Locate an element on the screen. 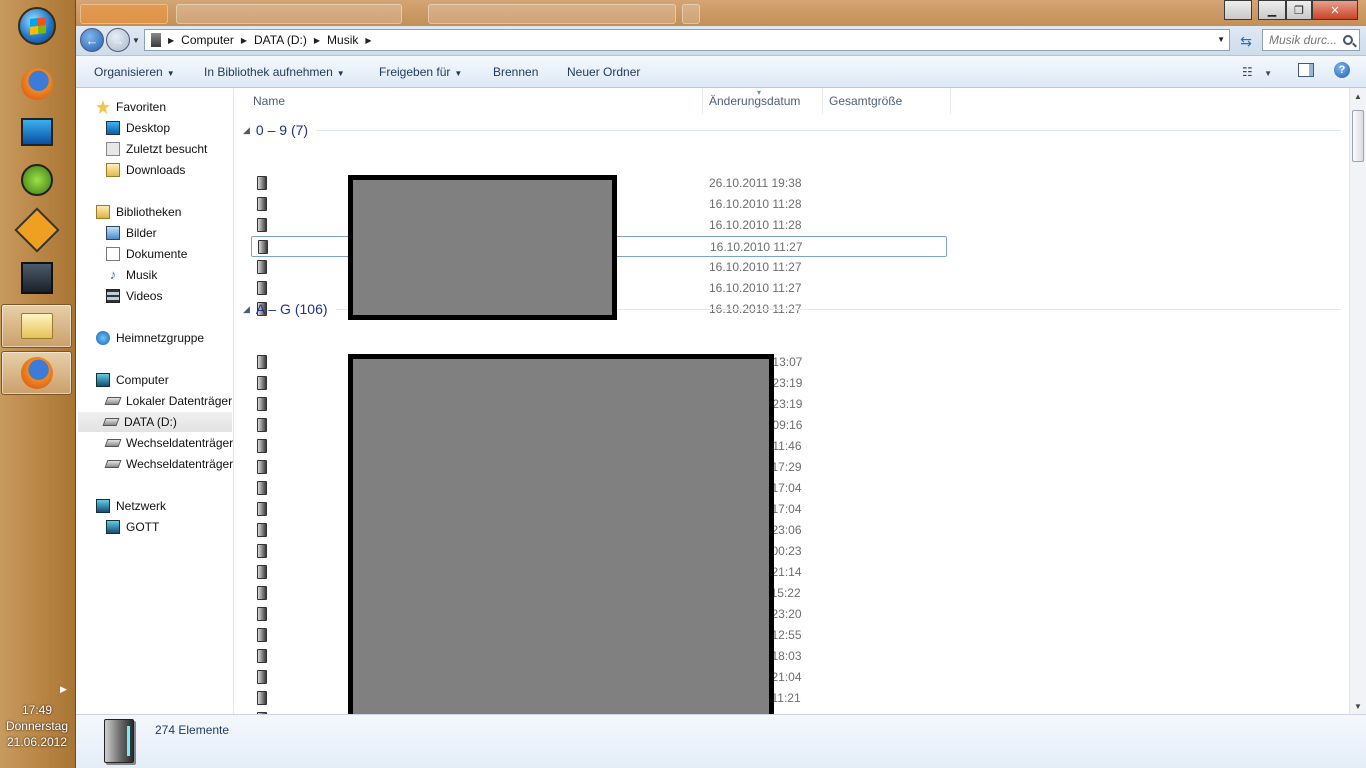  nav-desktop: Desktop is located at coordinates (138, 128).